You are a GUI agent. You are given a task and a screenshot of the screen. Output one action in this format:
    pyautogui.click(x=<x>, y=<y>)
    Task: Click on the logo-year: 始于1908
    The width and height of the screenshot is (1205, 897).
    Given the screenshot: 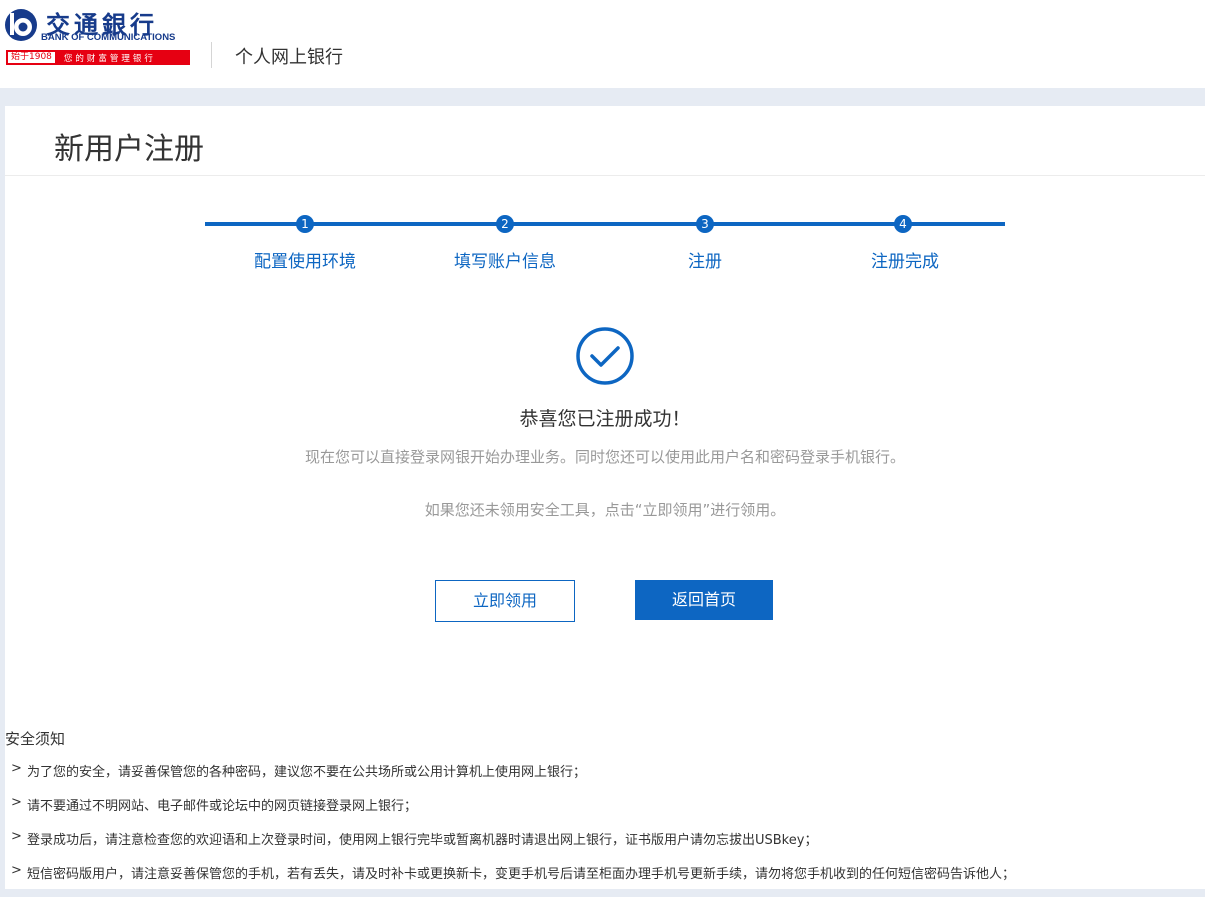 What is the action you would take?
    pyautogui.click(x=31, y=57)
    